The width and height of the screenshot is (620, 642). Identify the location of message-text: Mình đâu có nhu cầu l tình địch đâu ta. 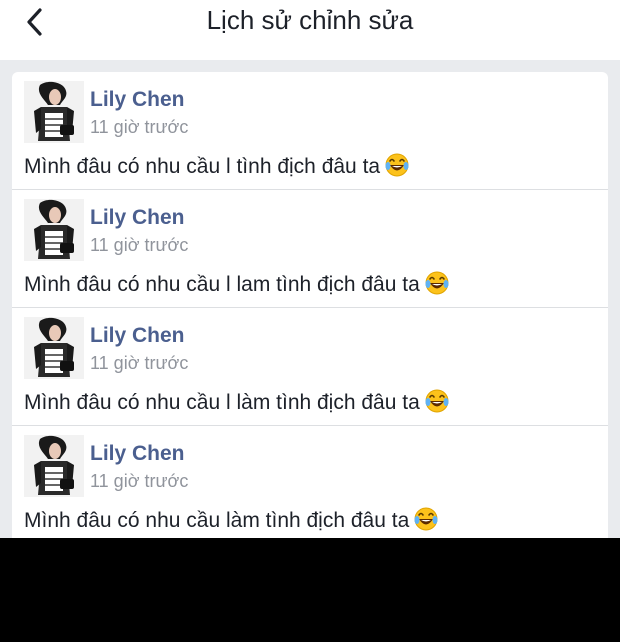
(217, 168).